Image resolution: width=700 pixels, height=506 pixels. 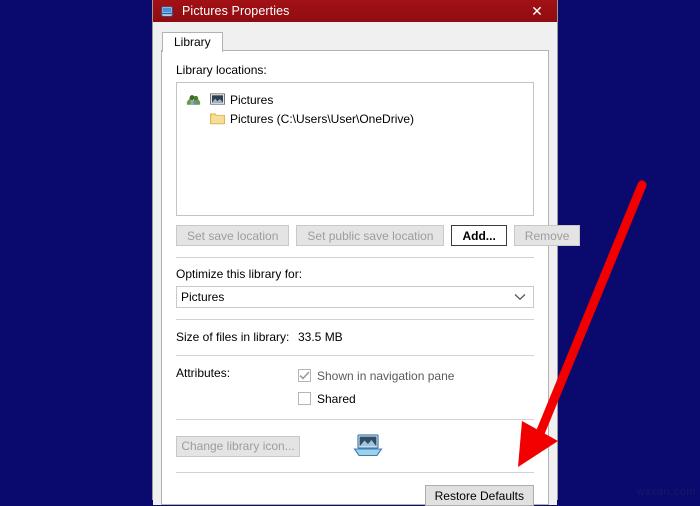 I want to click on pictures-library-large-icon, so click(x=368, y=446).